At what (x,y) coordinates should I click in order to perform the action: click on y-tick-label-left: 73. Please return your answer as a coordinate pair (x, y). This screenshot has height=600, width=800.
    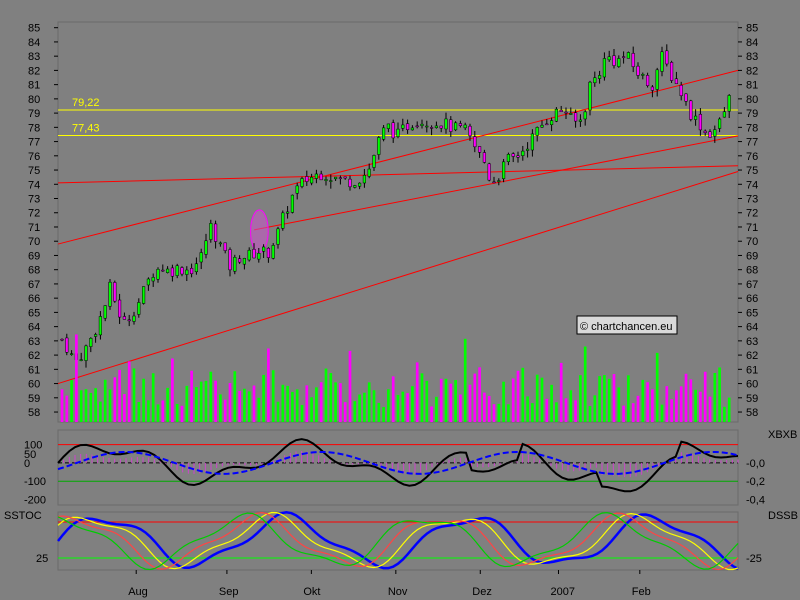
    Looking at the image, I should click on (34, 200).